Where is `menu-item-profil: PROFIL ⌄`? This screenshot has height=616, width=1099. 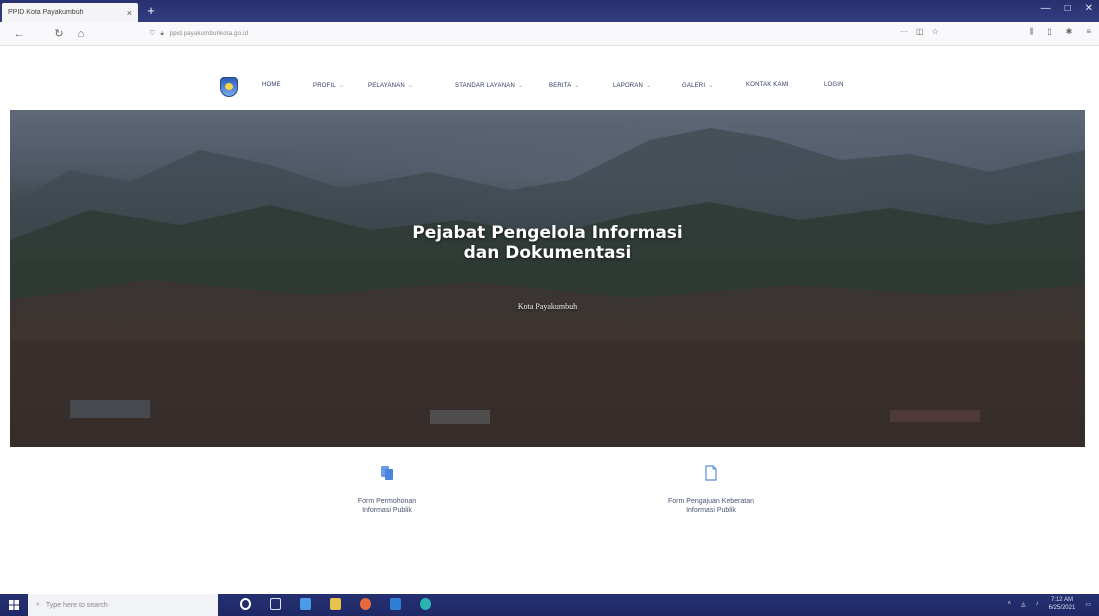 menu-item-profil: PROFIL ⌄ is located at coordinates (328, 85).